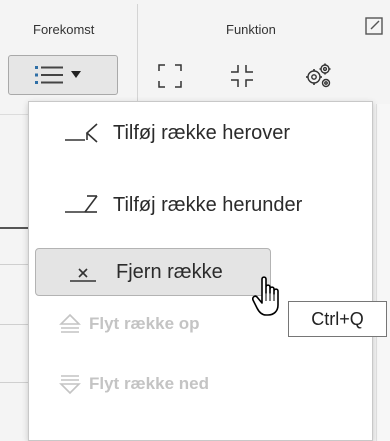  I want to click on scroll-area-edge, so click(383, 272).